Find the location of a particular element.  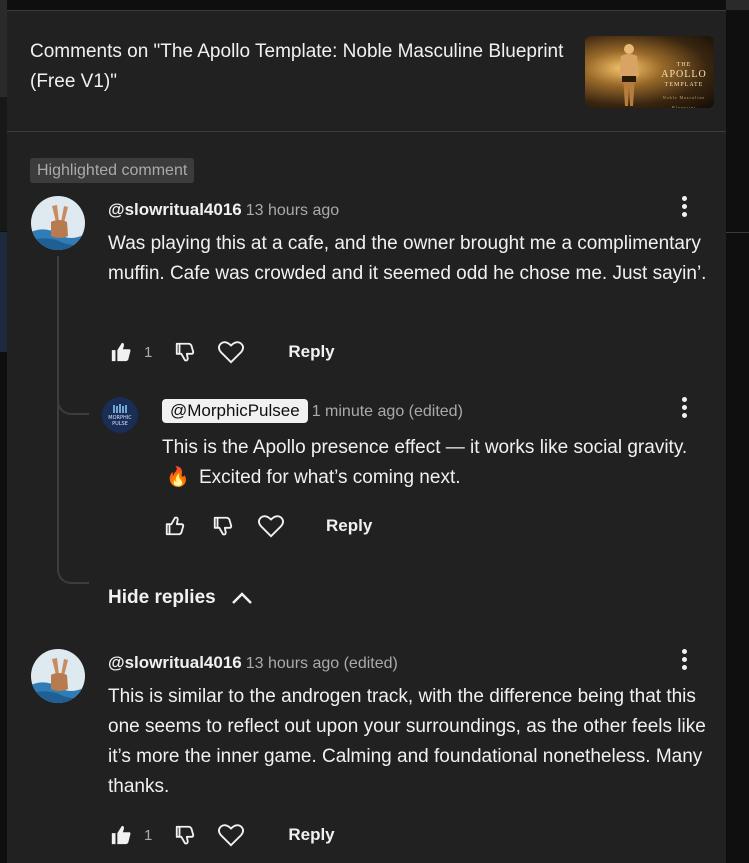

highlighted-comment-badge: Highlighted comment is located at coordinates (112, 170).